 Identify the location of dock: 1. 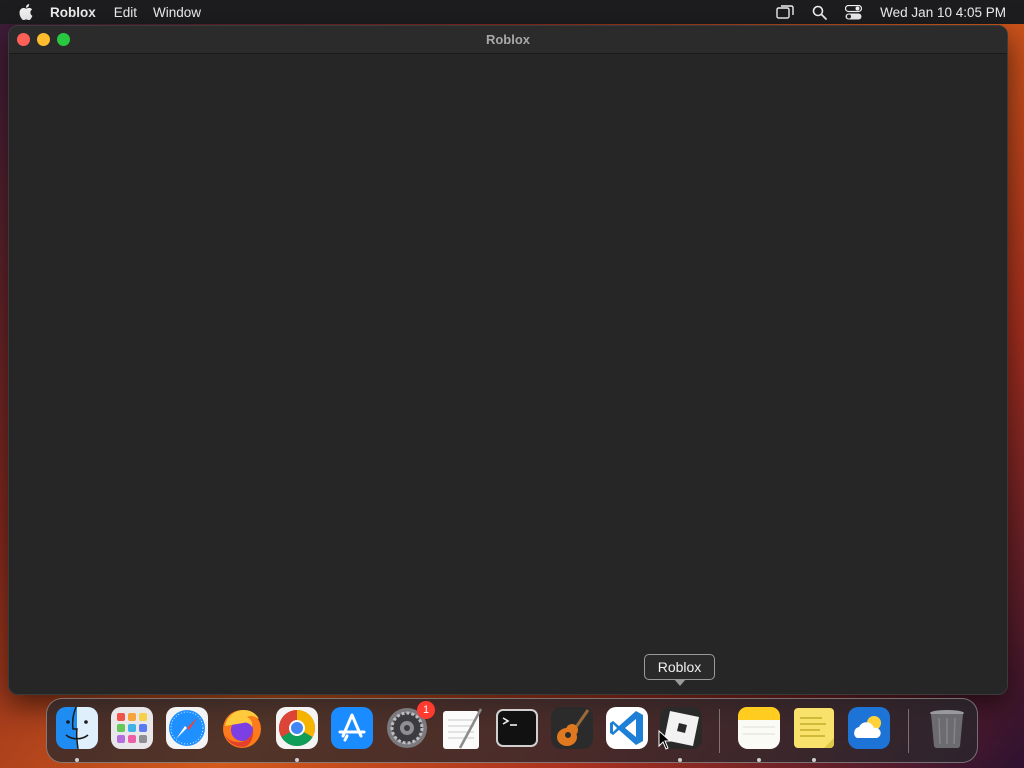
(512, 730).